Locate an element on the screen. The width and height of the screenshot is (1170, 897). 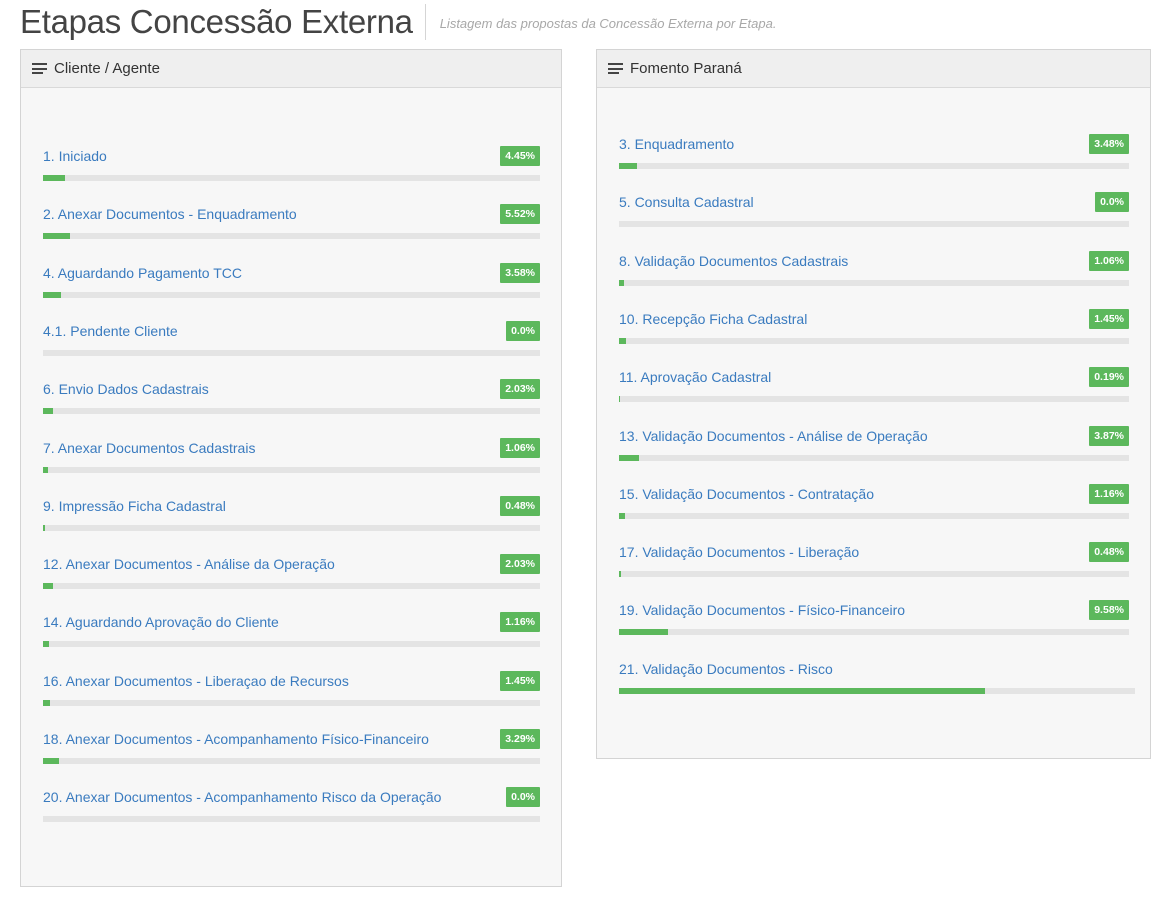
stage-link: 1. Iniciado is located at coordinates (75, 156).